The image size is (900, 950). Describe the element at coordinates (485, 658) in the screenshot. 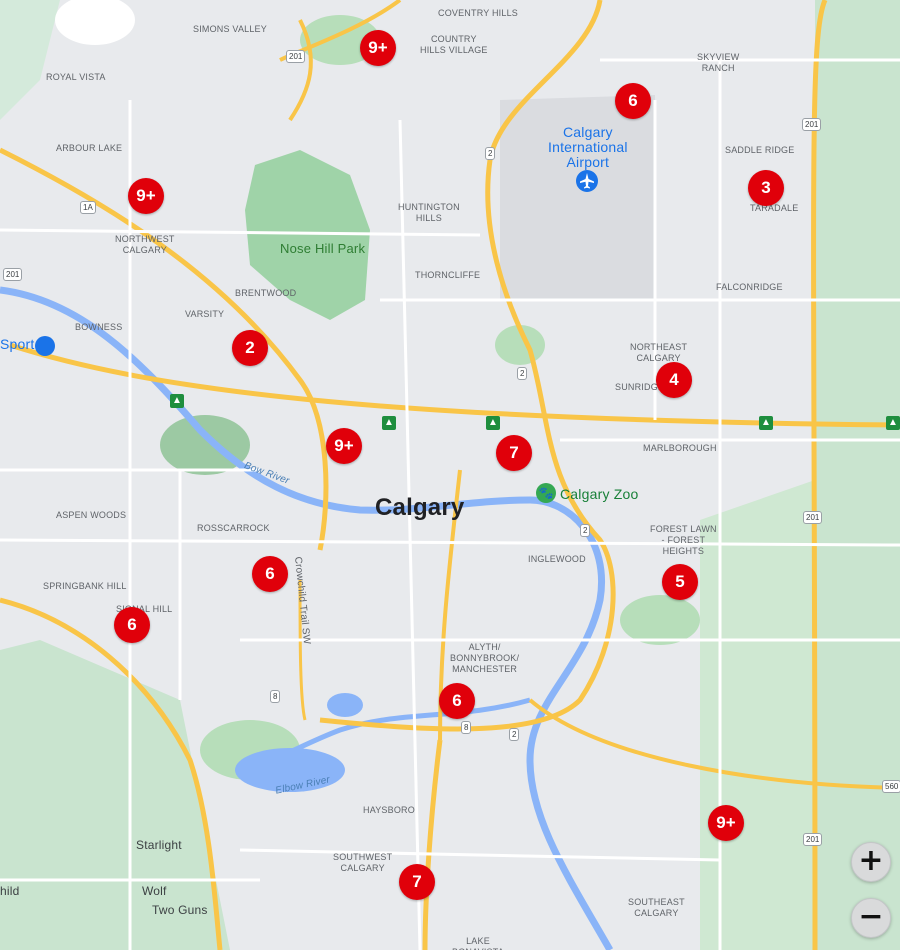

I see `neighborhood-label: ALYTH/ BONNYBROOK/ MANCHESTER` at that location.